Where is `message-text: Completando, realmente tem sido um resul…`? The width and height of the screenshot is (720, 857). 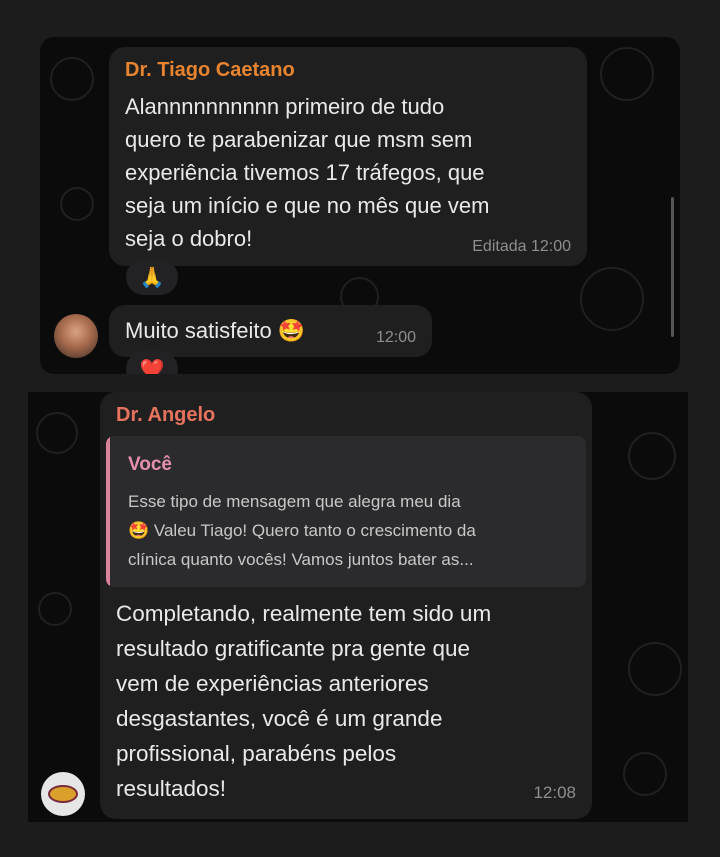
message-text: Completando, realmente tem sido um resul… is located at coordinates (304, 701).